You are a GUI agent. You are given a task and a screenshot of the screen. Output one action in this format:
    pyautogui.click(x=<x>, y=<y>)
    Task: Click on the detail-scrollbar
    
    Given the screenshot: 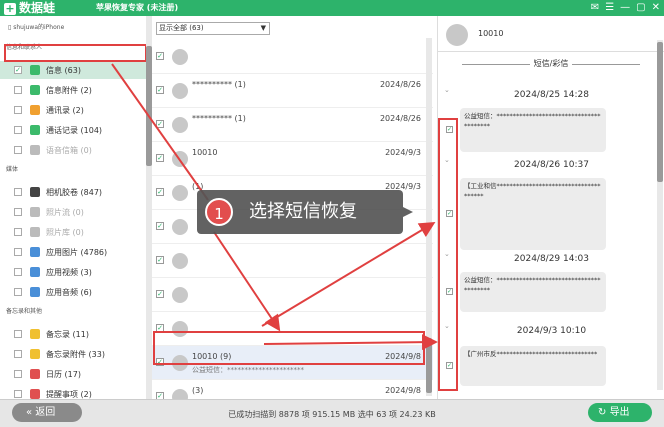 What is the action you would take?
    pyautogui.click(x=660, y=215)
    